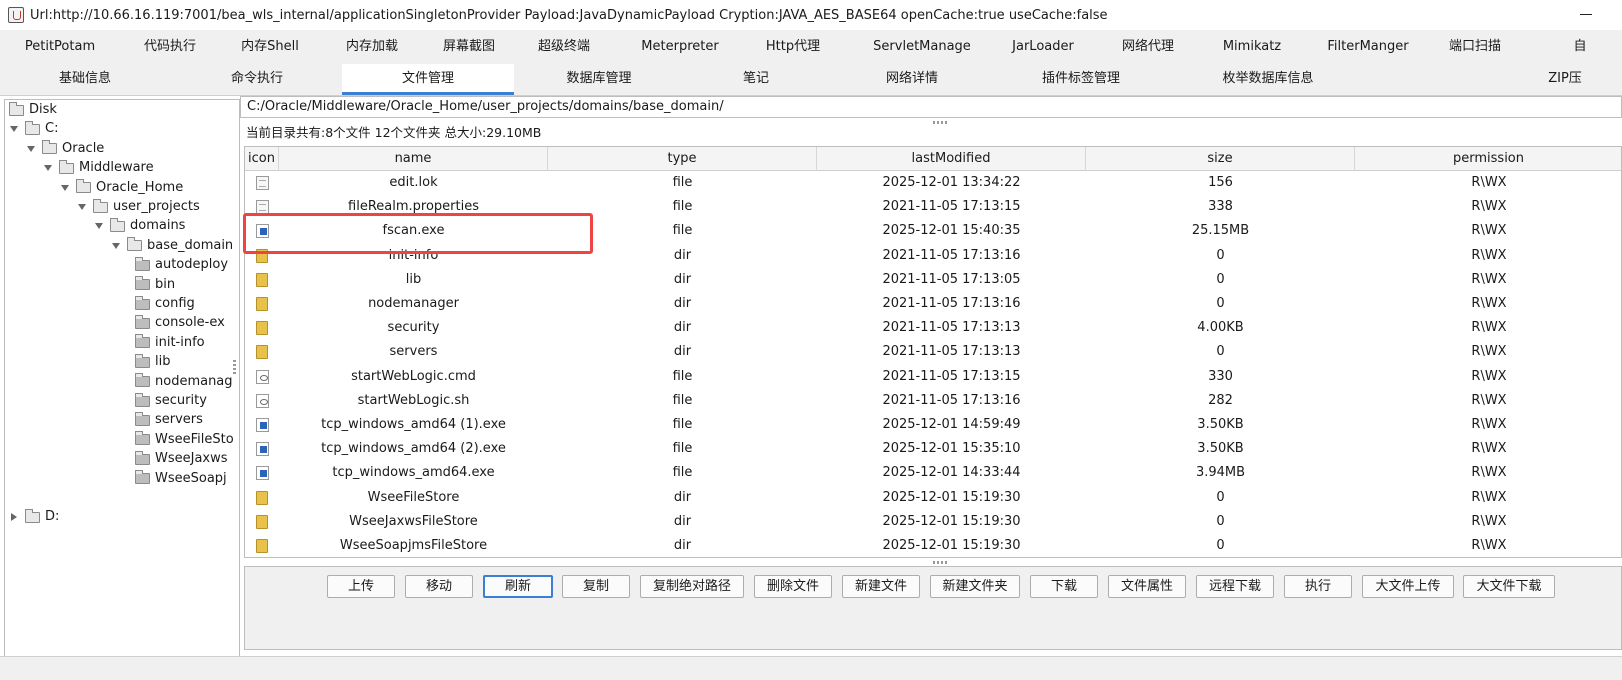 The height and width of the screenshot is (680, 1622). What do you see at coordinates (599, 79) in the screenshot?
I see `sub-tab: 数据库管理` at bounding box center [599, 79].